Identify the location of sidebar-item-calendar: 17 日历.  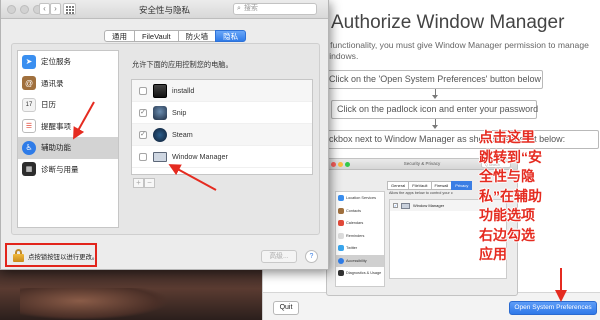
(68, 105).